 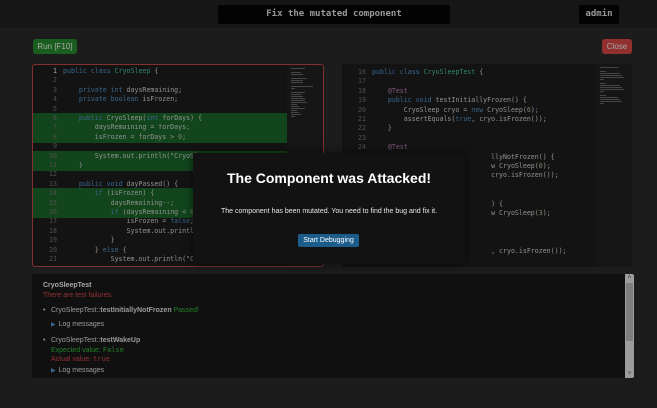 I want to click on modal-title: The Component was Attacked!, so click(x=329, y=178).